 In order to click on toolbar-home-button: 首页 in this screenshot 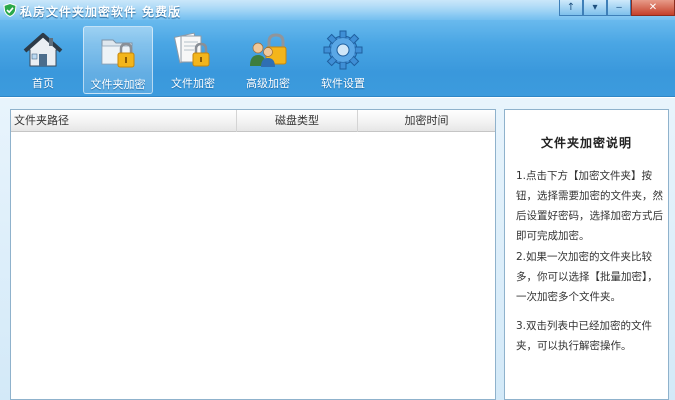, I will do `click(43, 60)`.